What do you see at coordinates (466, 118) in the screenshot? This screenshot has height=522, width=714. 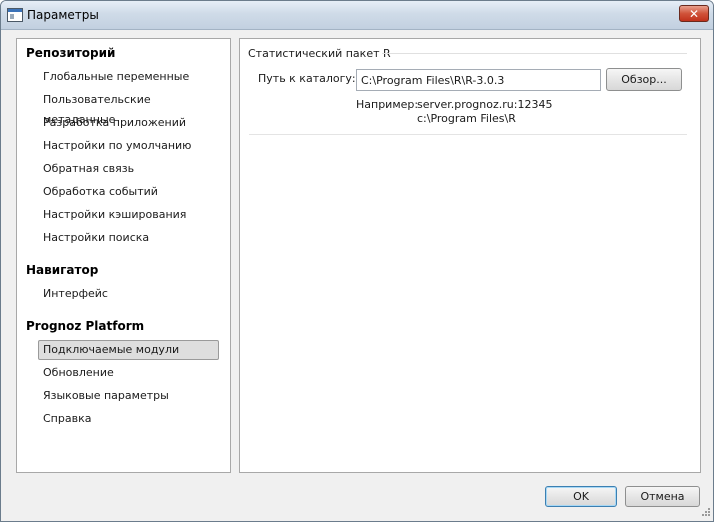 I see `example-path: c:\Program Files\R` at bounding box center [466, 118].